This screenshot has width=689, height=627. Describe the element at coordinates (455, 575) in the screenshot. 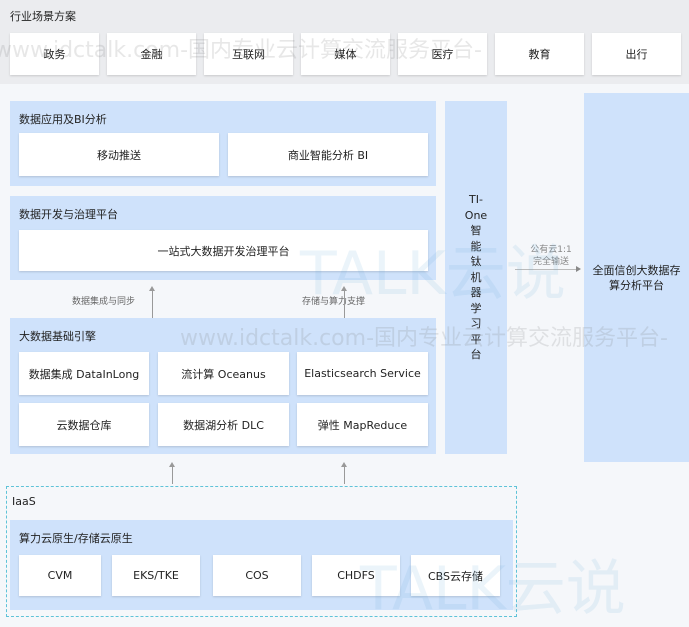

I see `iaas-item-4: CBS云存储` at that location.